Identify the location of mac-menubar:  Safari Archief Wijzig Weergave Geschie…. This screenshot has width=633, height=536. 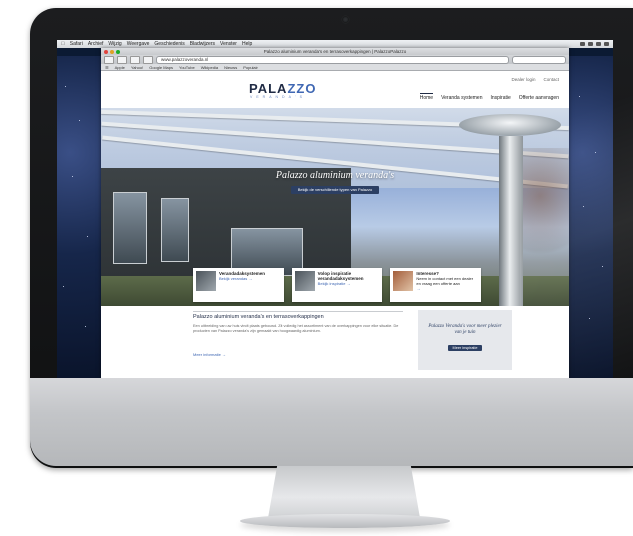
(335, 44).